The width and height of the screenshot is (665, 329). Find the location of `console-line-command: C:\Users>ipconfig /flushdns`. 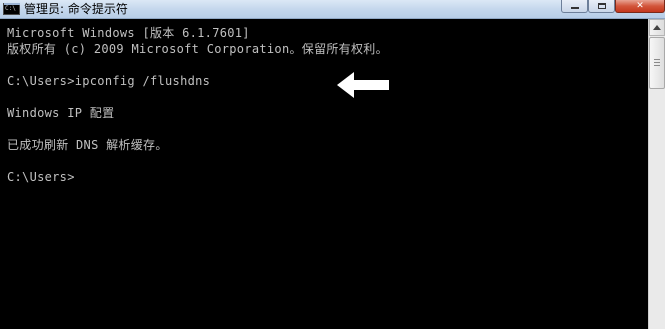

console-line-command: C:\Users>ipconfig /flushdns is located at coordinates (109, 81).